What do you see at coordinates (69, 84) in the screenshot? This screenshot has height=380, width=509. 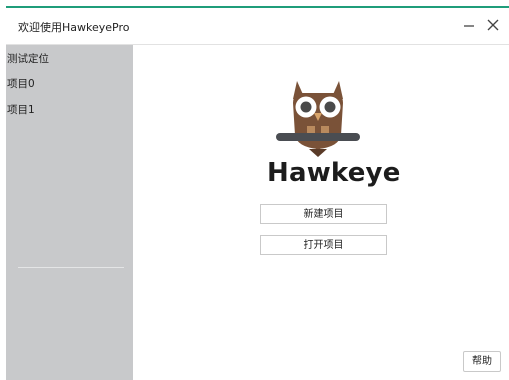 I see `sidebar-item-project-0: 项目0` at bounding box center [69, 84].